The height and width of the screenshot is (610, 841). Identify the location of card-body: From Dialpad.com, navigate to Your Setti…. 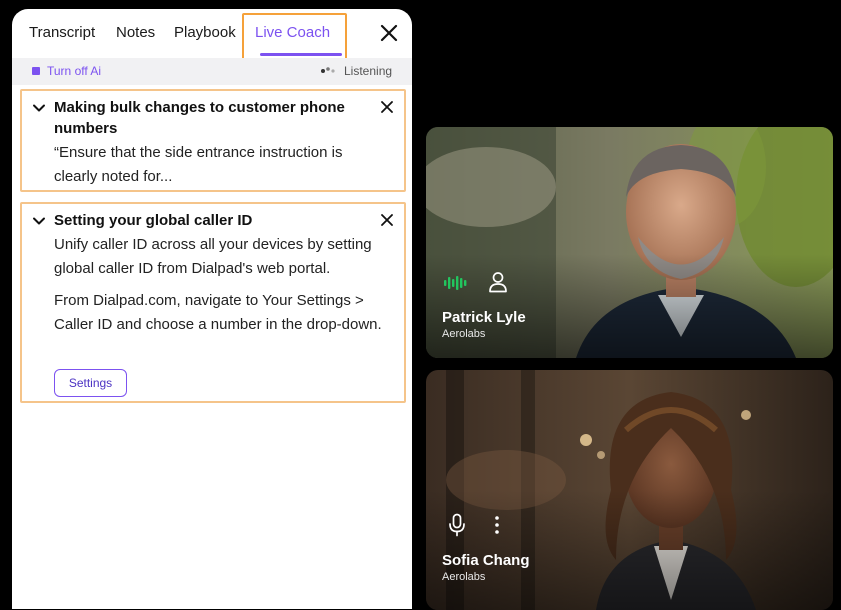
(218, 312).